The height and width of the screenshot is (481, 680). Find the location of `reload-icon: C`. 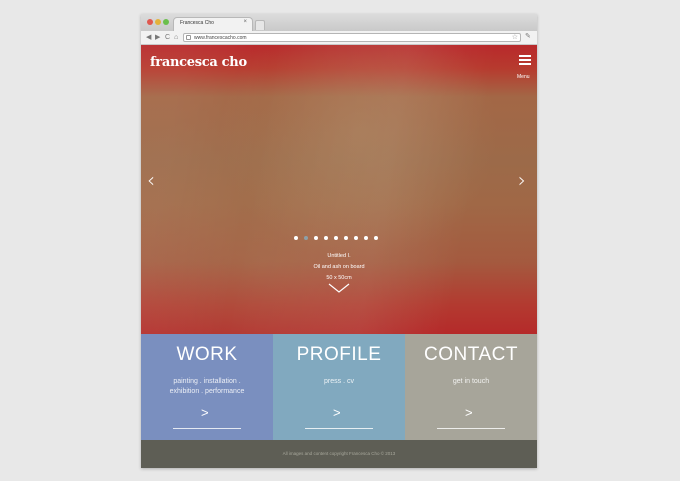

reload-icon: C is located at coordinates (167, 37).